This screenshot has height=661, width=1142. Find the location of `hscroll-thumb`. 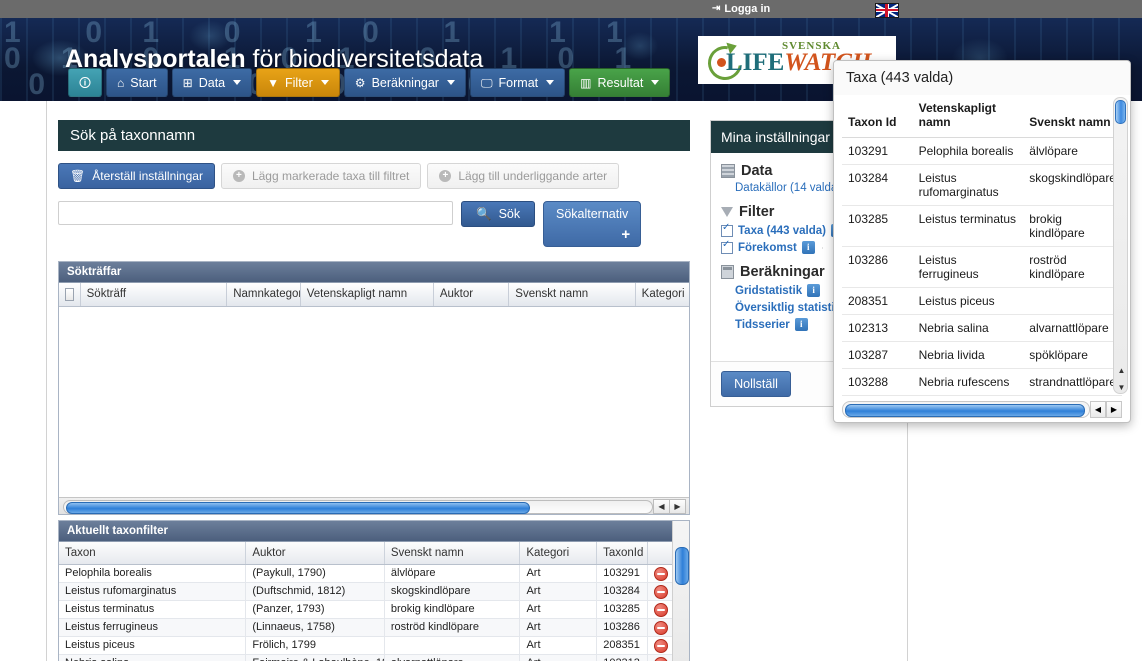

hscroll-thumb is located at coordinates (298, 508).